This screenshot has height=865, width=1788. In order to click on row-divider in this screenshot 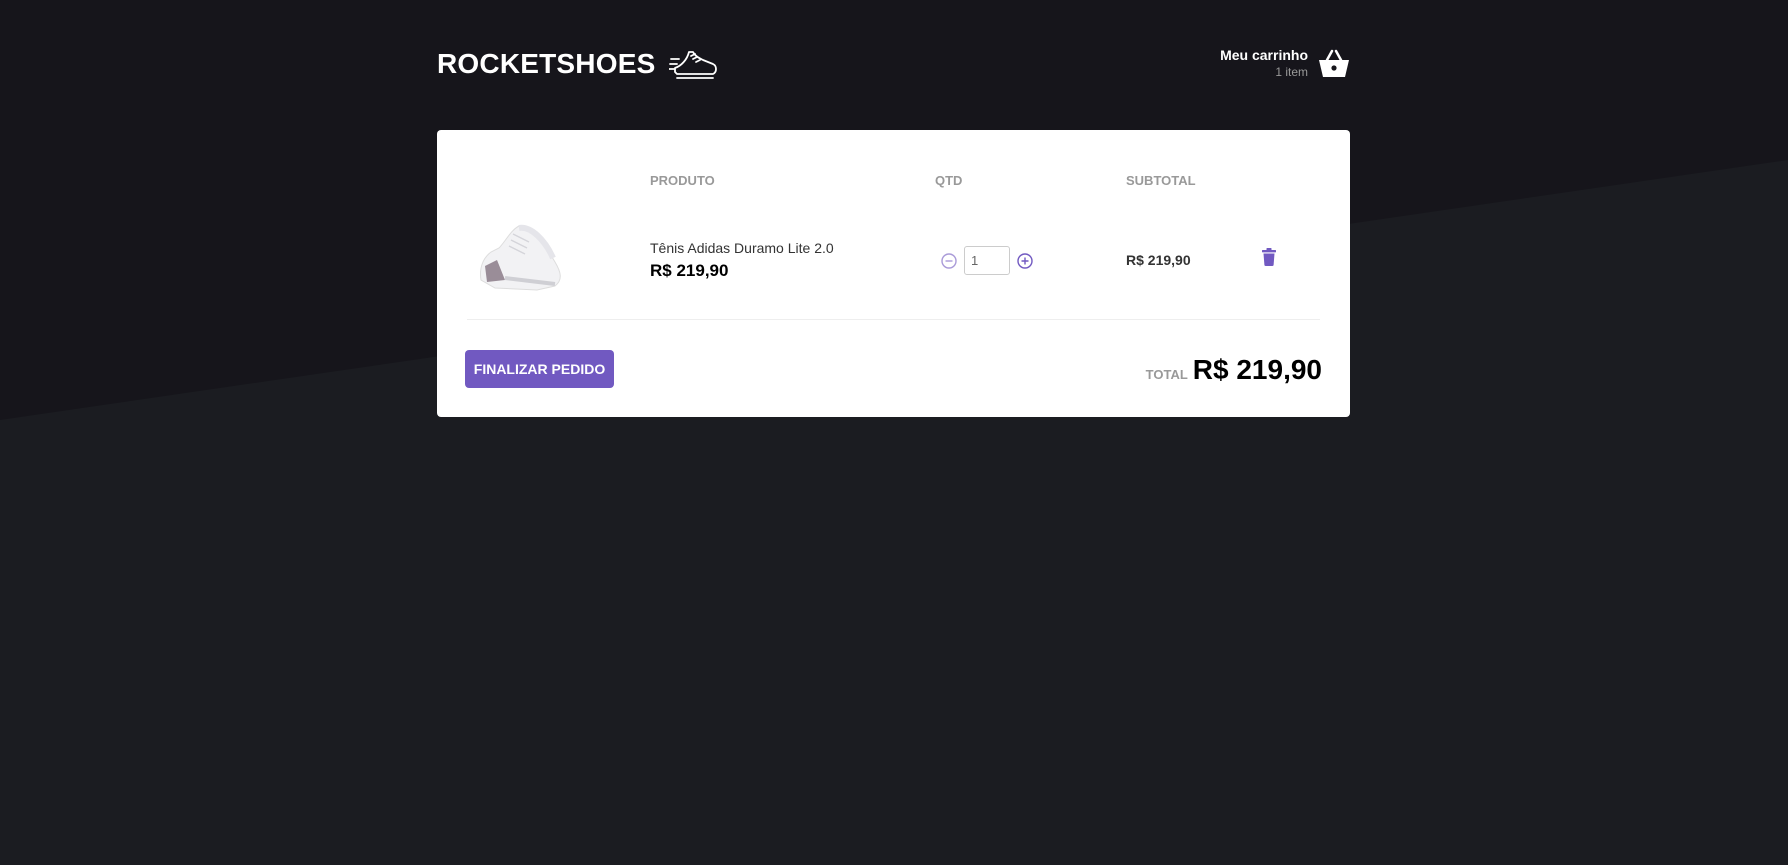, I will do `click(893, 319)`.